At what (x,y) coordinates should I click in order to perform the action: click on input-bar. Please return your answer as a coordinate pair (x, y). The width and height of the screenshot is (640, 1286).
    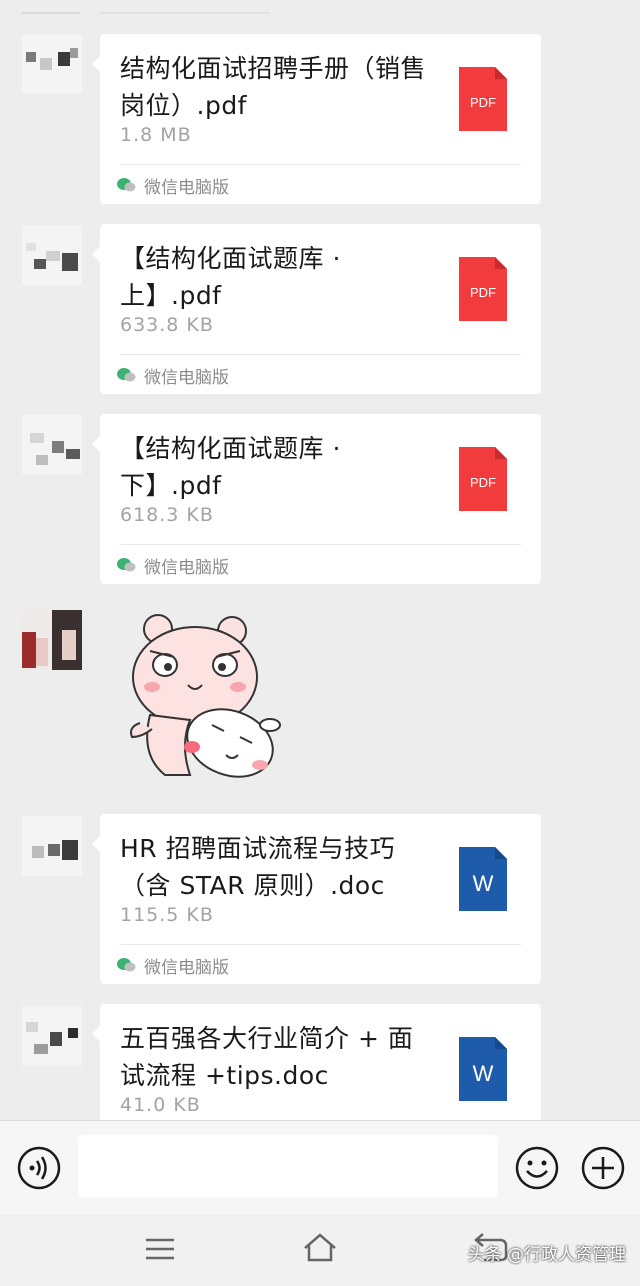
    Looking at the image, I should click on (320, 1167).